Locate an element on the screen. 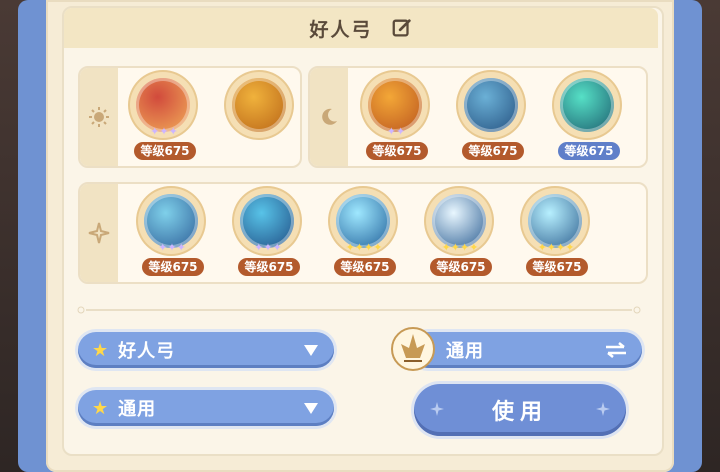  sun-skill-slot: ✦✦✦ 等级675 is located at coordinates (164, 117).